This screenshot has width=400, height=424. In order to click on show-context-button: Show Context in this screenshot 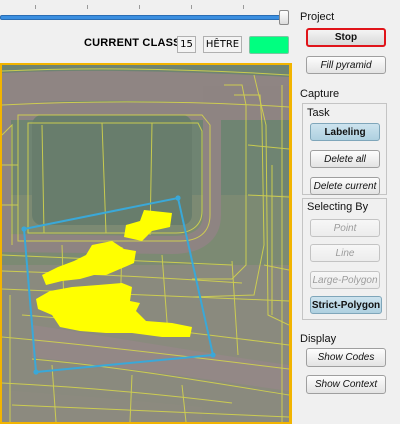, I will do `click(346, 384)`.